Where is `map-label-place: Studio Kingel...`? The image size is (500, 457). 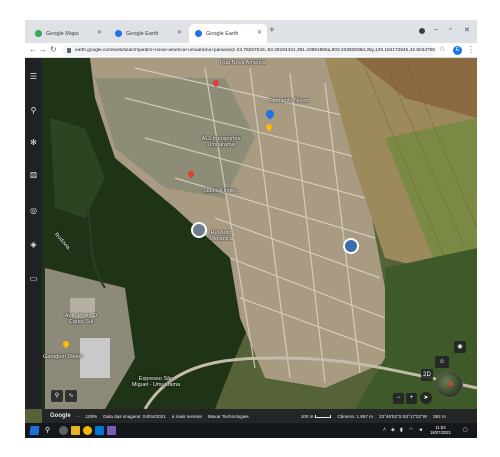
map-label-place: Studio Kingel... is located at coordinates (221, 191).